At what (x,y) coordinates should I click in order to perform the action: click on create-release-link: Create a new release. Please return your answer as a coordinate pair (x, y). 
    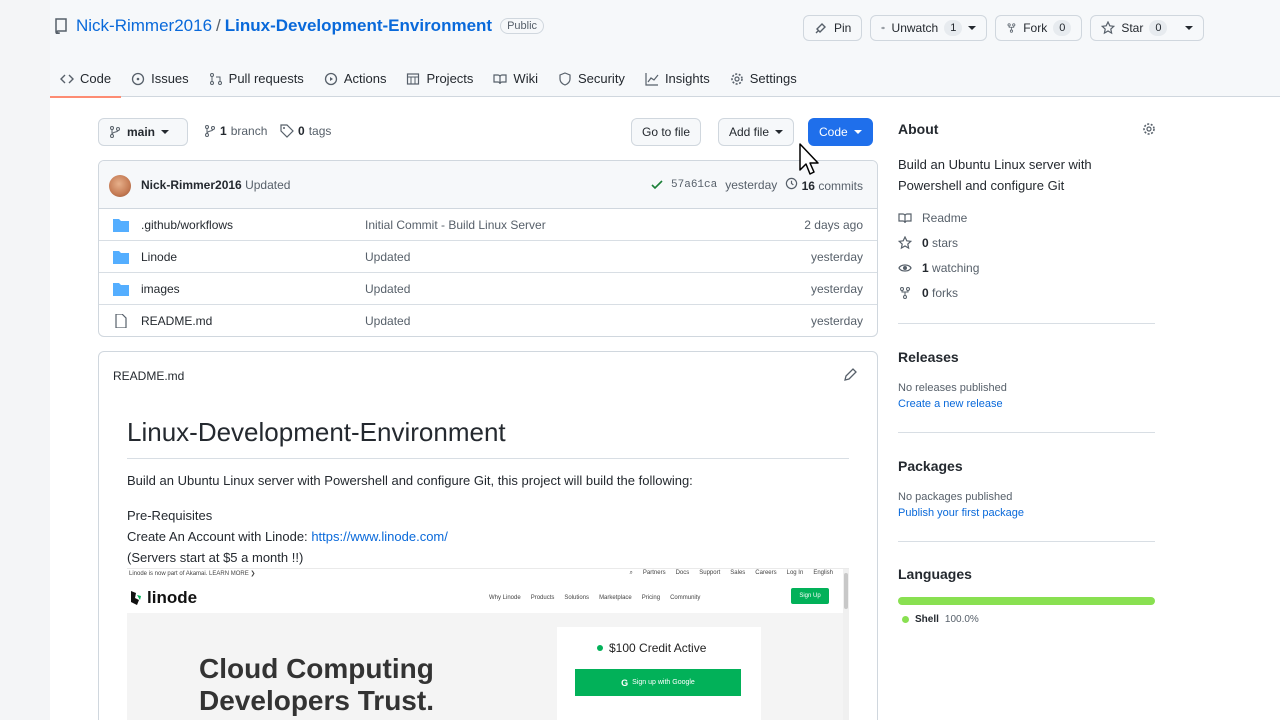
    Looking at the image, I should click on (950, 404).